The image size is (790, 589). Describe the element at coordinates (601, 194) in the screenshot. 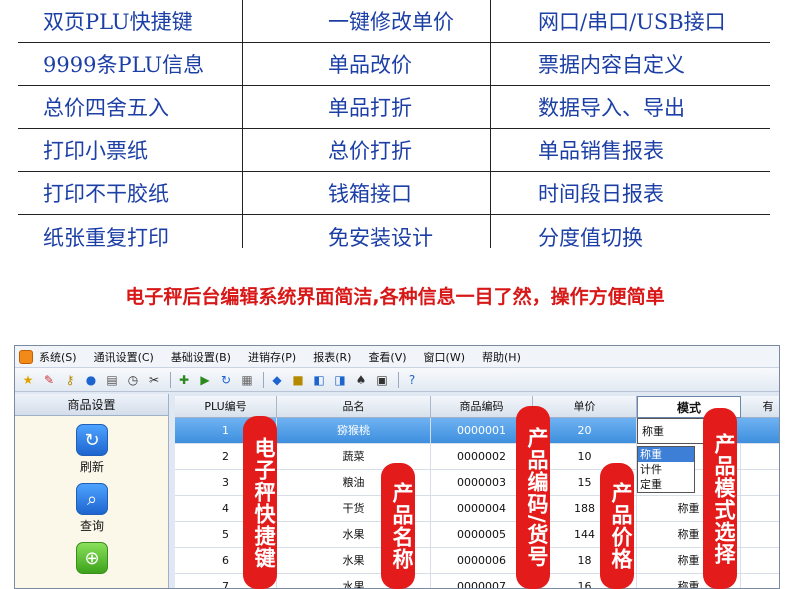

I see `feature-cell: 时间段日报表` at that location.